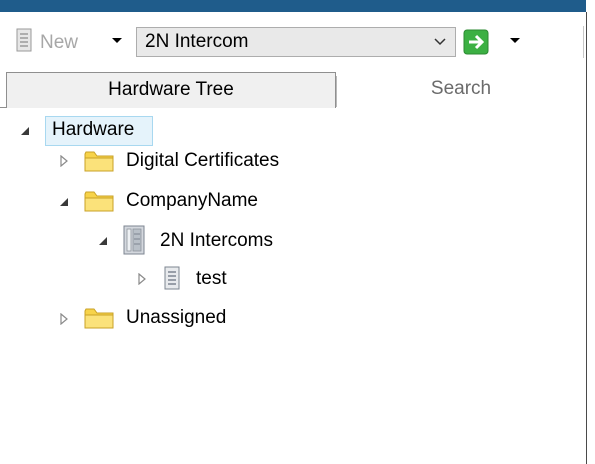 The height and width of the screenshot is (464, 595). I want to click on window-title-strip, so click(293, 6).